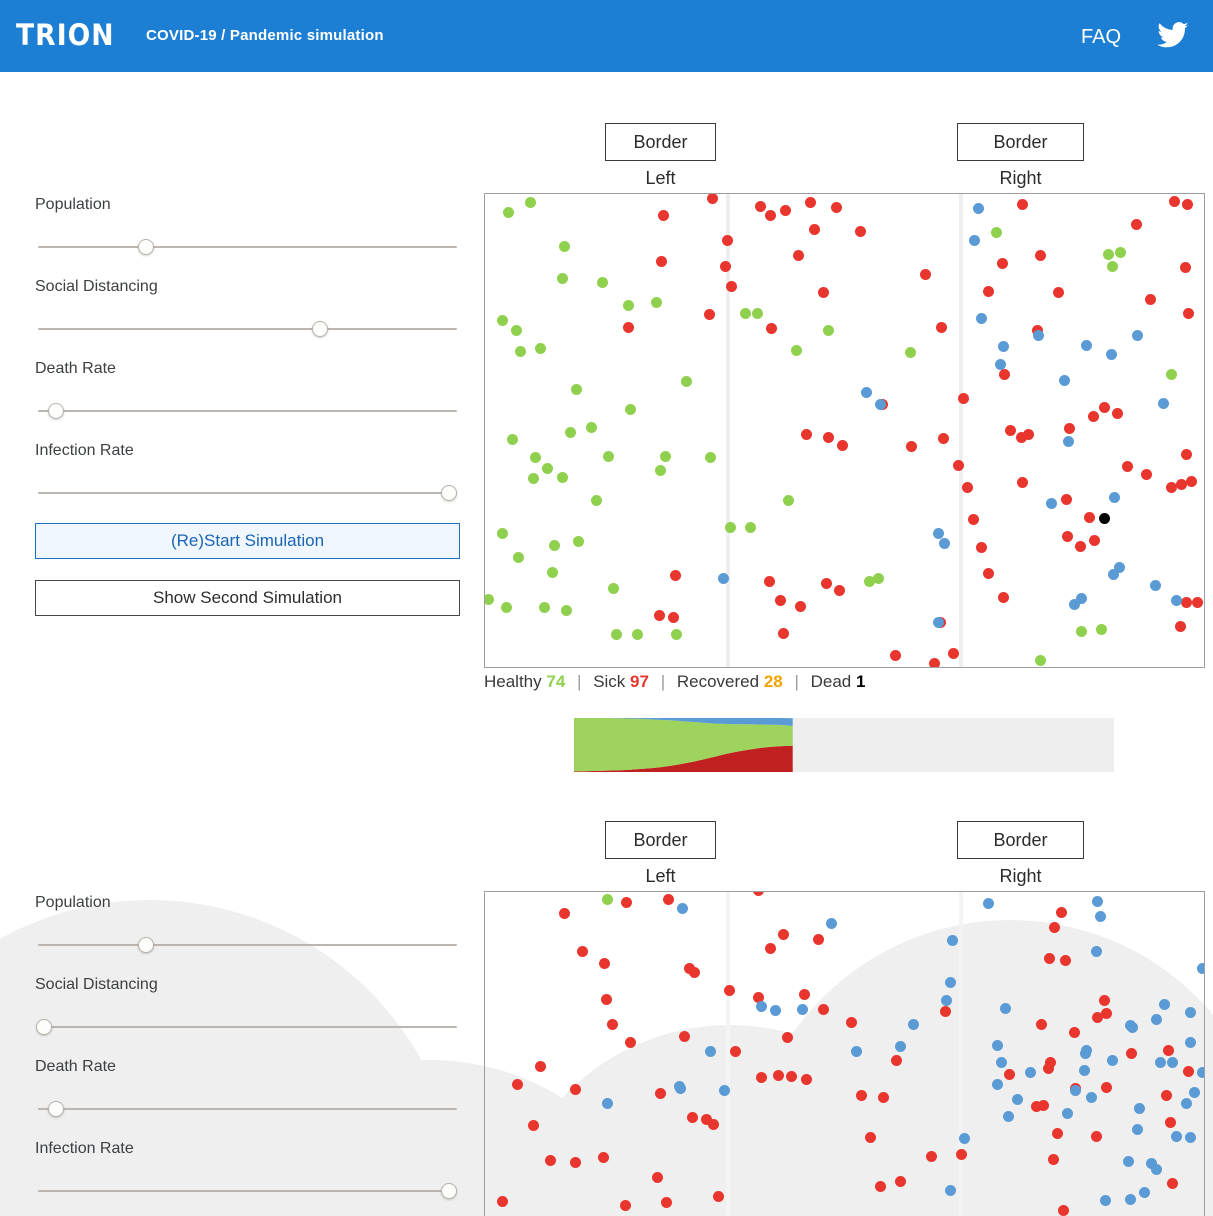 Image resolution: width=1213 pixels, height=1216 pixels. Describe the element at coordinates (683, 745) in the screenshot. I see `timeline-chart-svg` at that location.